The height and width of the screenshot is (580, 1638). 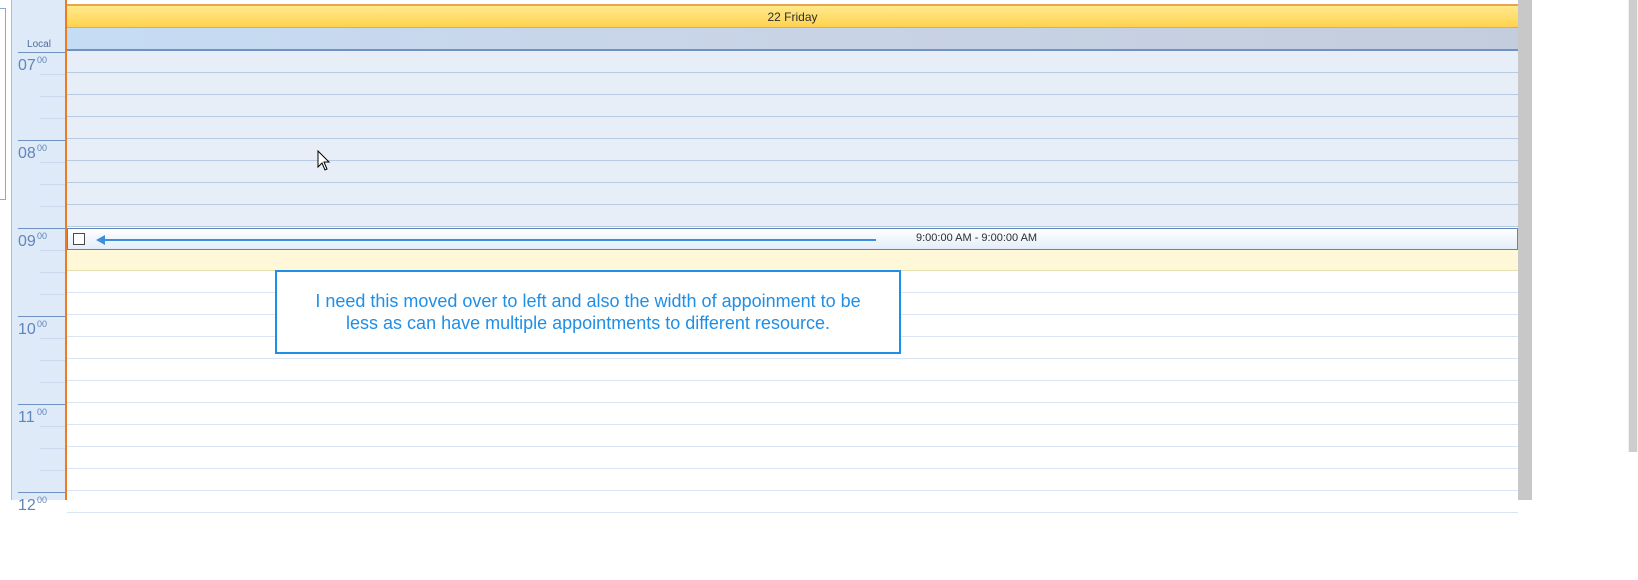 What do you see at coordinates (27, 329) in the screenshot?
I see `hour-digits: 10` at bounding box center [27, 329].